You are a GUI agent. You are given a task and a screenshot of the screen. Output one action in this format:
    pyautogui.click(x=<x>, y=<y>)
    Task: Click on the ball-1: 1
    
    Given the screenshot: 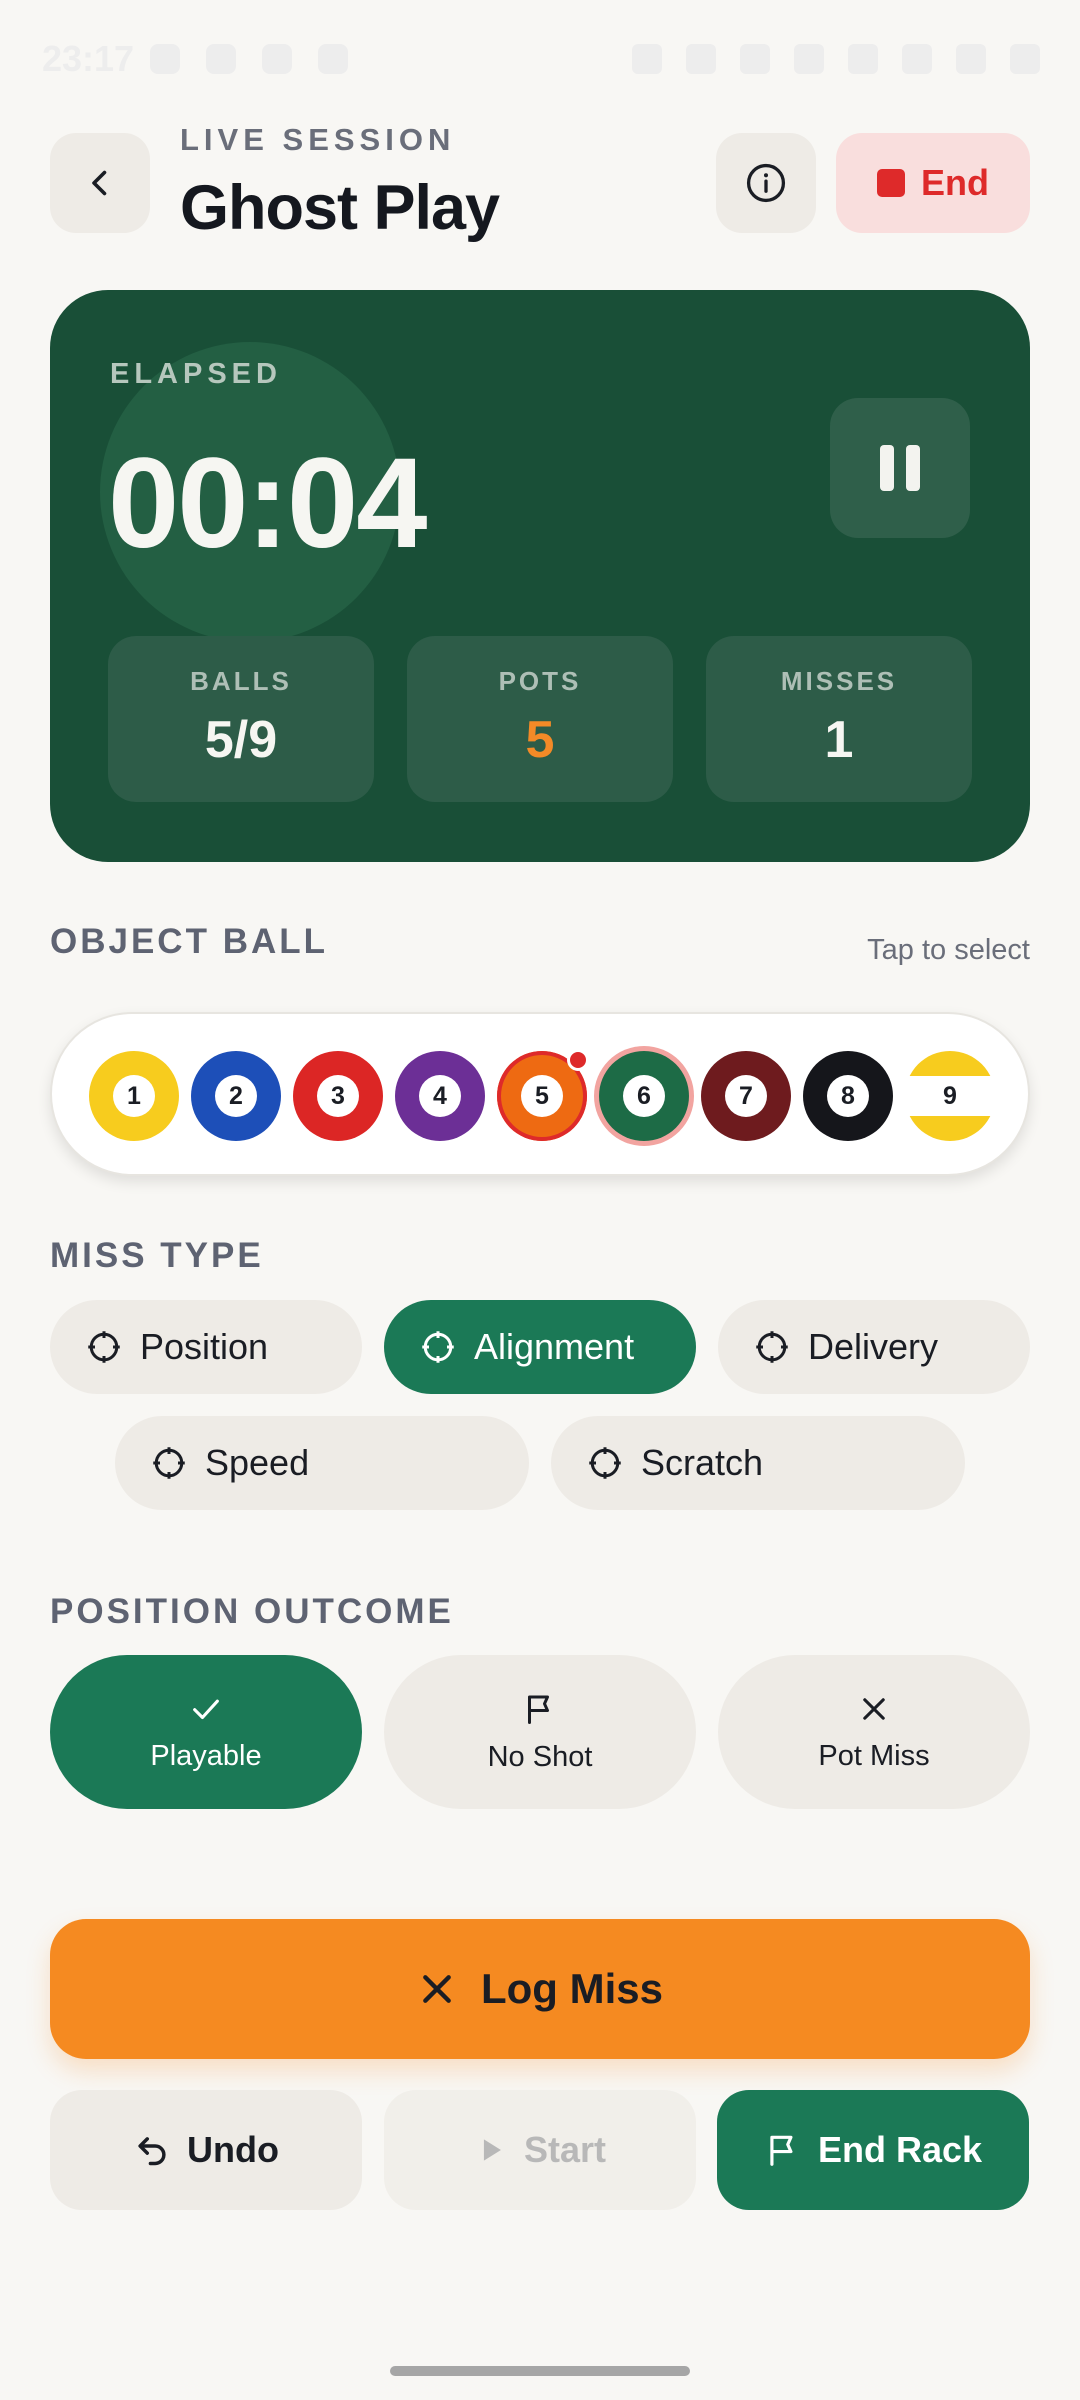 What is the action you would take?
    pyautogui.click(x=134, y=1096)
    